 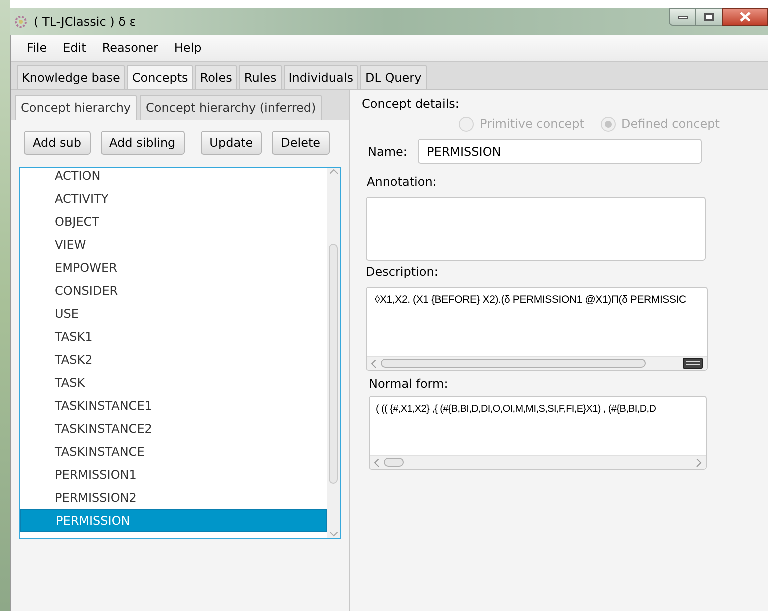 What do you see at coordinates (334, 171) in the screenshot?
I see `scroll-up-icon` at bounding box center [334, 171].